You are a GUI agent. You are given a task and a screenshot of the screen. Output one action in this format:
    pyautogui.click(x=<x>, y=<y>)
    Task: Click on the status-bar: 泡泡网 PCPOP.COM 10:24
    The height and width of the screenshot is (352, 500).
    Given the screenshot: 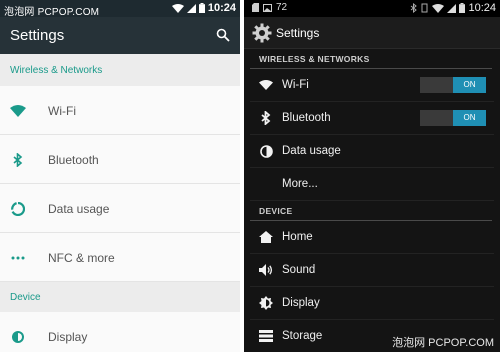 What is the action you would take?
    pyautogui.click(x=120, y=9)
    